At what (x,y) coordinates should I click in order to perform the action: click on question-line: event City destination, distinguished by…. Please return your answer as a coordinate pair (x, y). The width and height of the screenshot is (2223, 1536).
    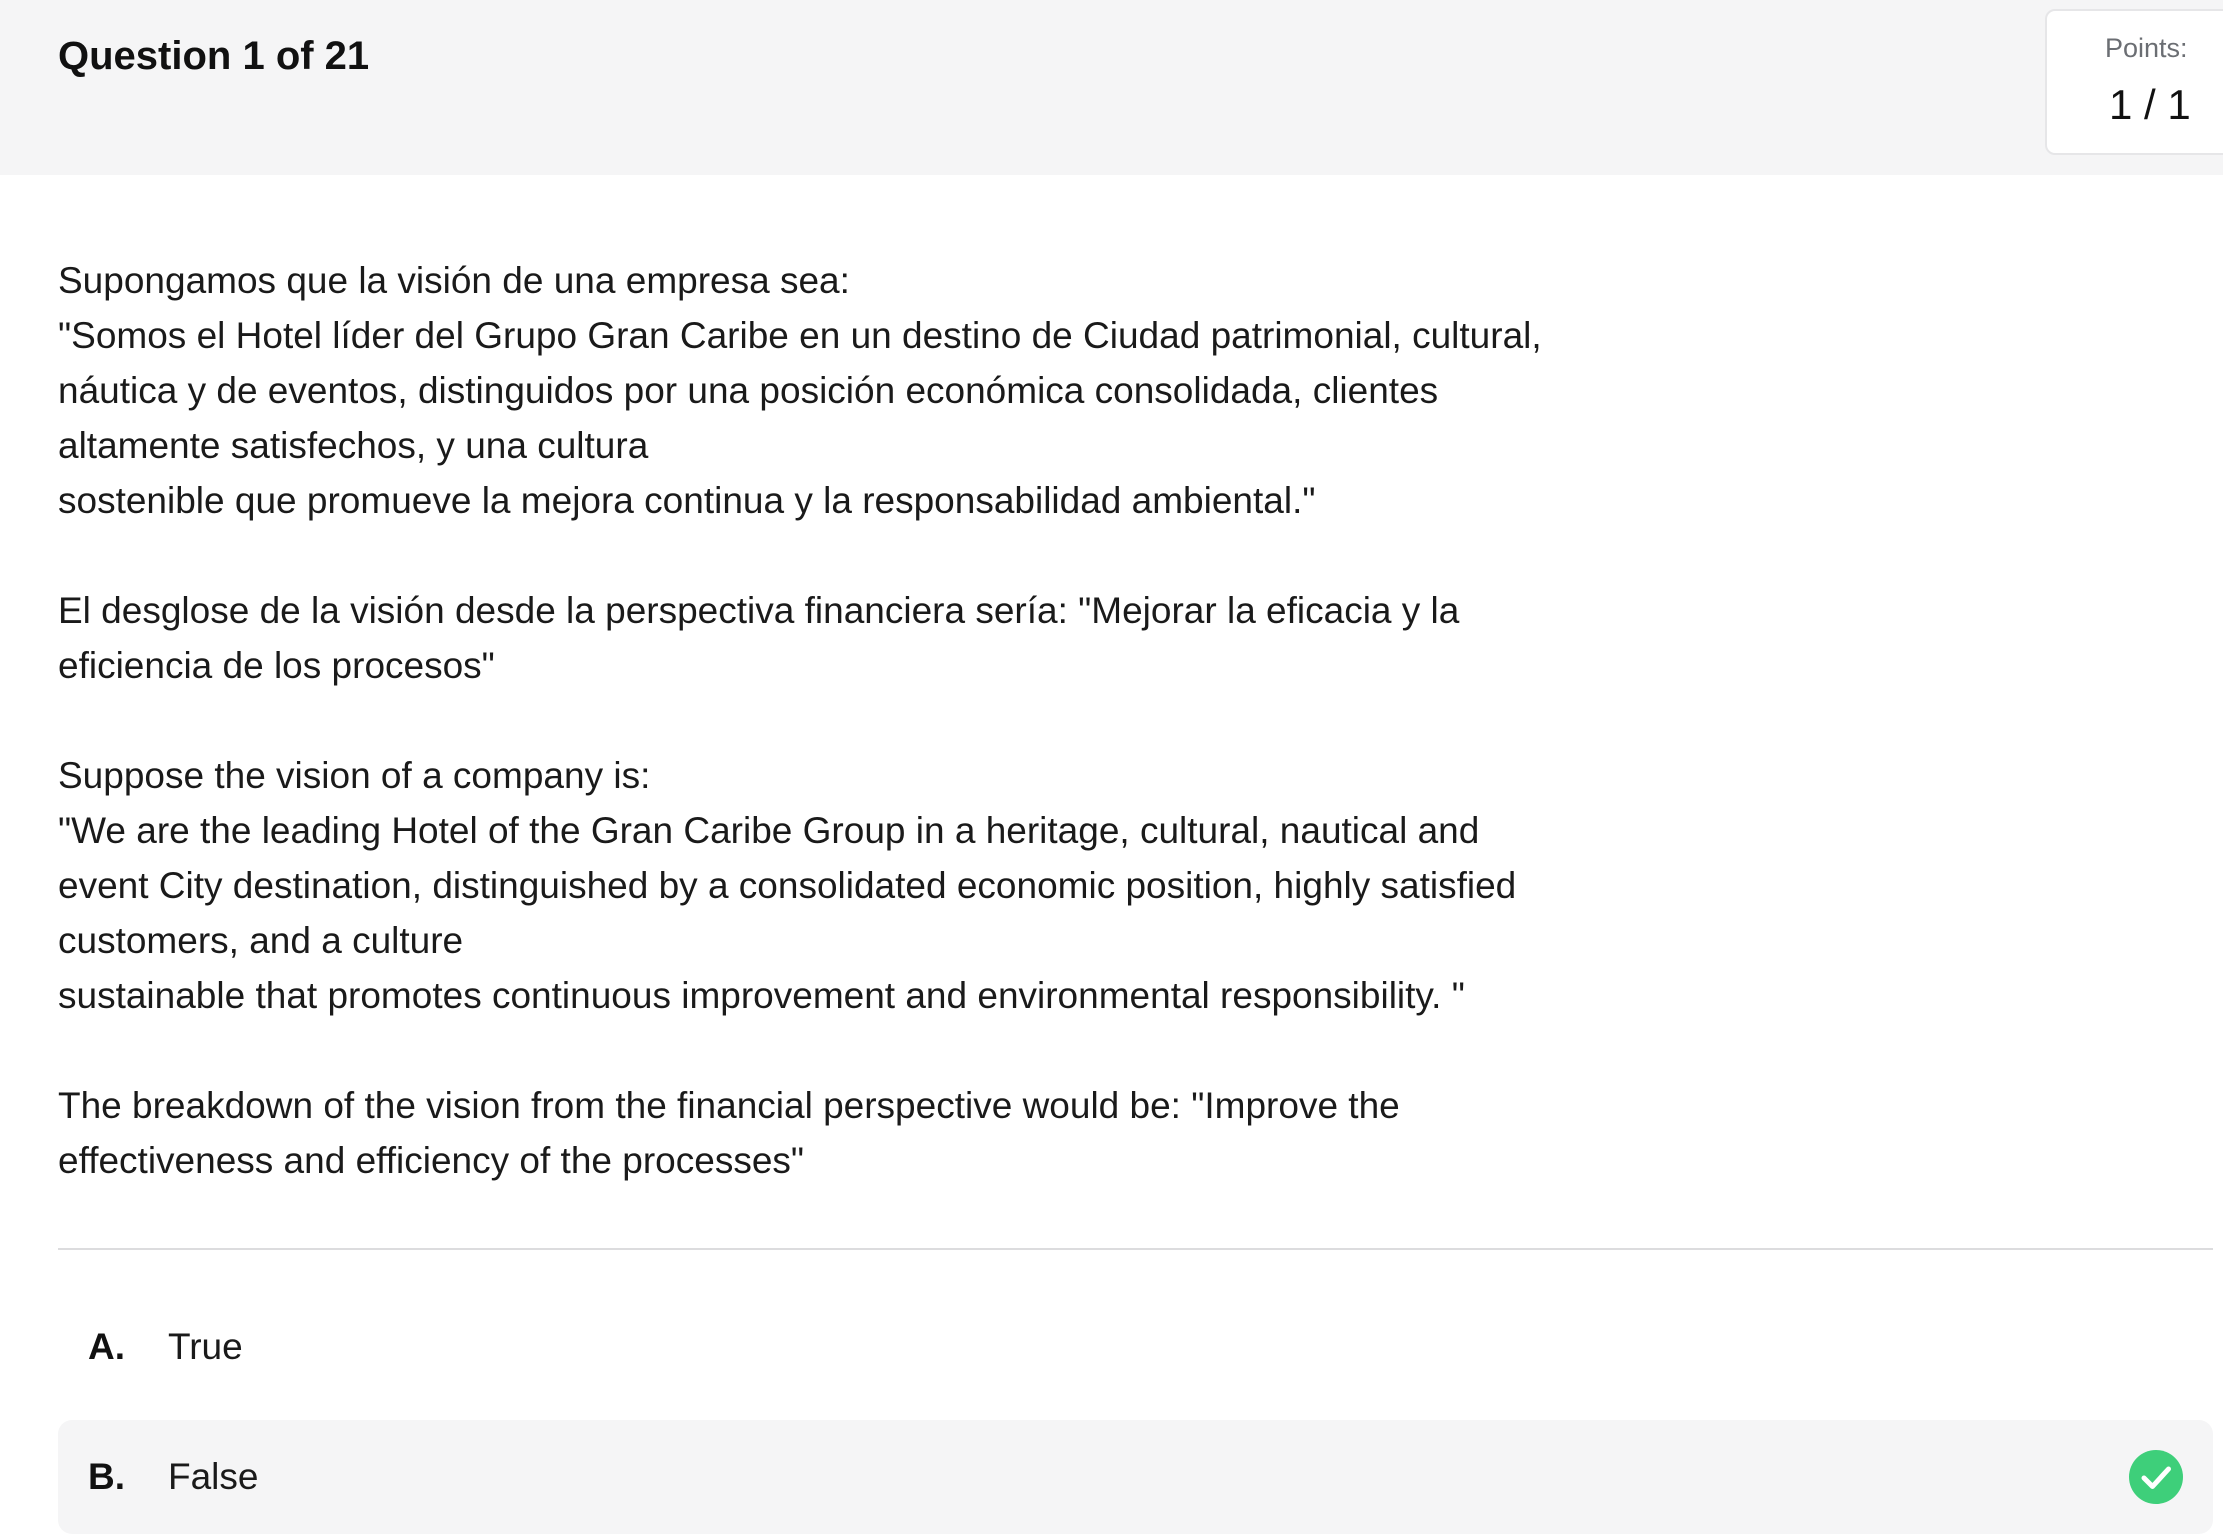
    Looking at the image, I should click on (787, 885).